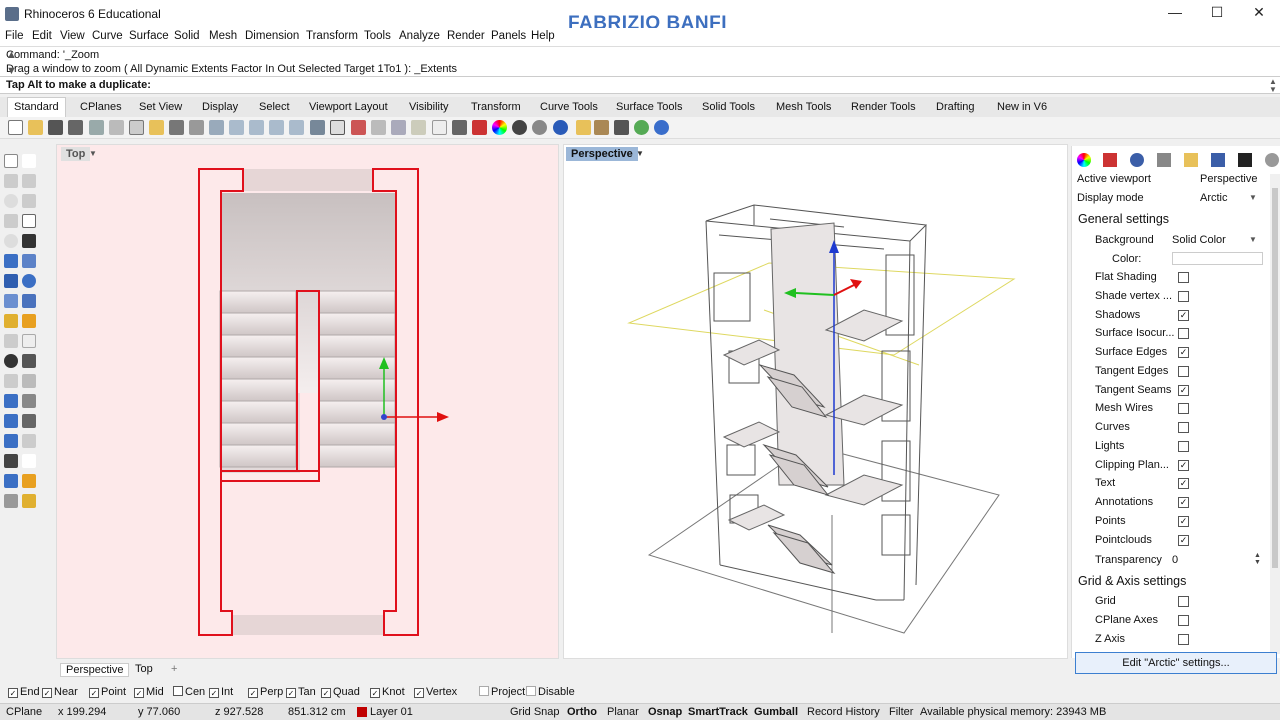 This screenshot has height=720, width=1280. Describe the element at coordinates (1257, 559) in the screenshot. I see `stepper-icon: ▲ ▼` at that location.